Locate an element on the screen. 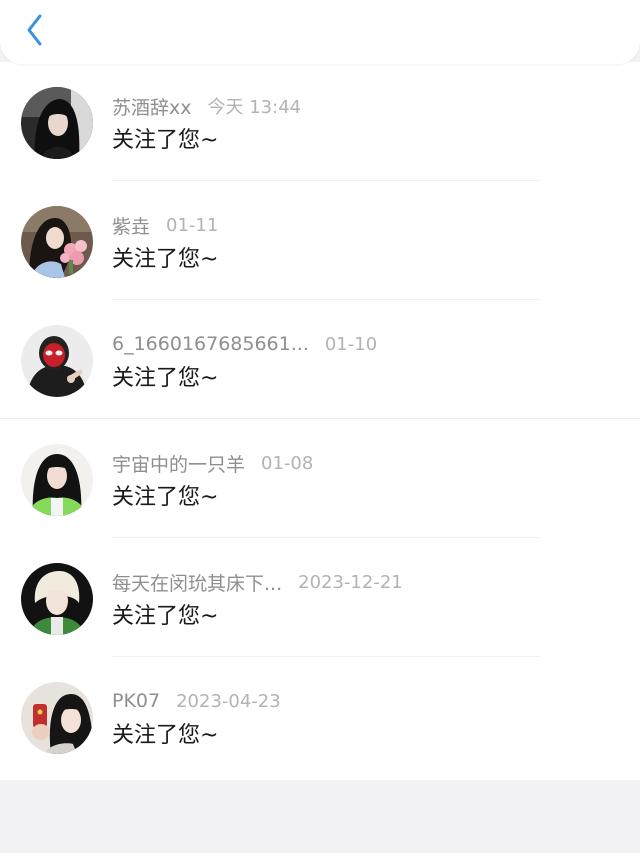 The height and width of the screenshot is (853, 640). timestamp: 01-11 is located at coordinates (192, 225).